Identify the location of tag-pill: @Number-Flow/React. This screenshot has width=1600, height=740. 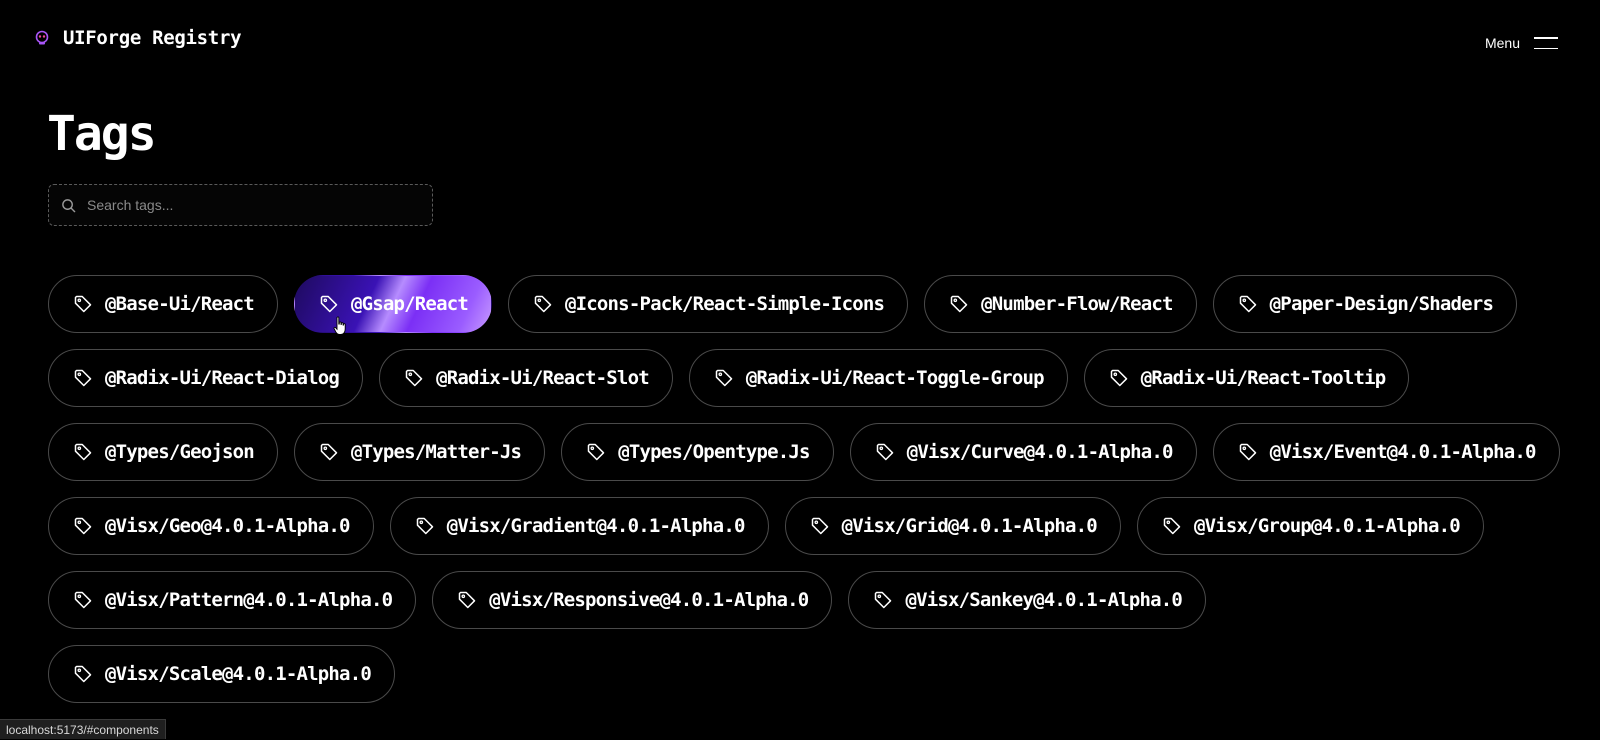
(1060, 304).